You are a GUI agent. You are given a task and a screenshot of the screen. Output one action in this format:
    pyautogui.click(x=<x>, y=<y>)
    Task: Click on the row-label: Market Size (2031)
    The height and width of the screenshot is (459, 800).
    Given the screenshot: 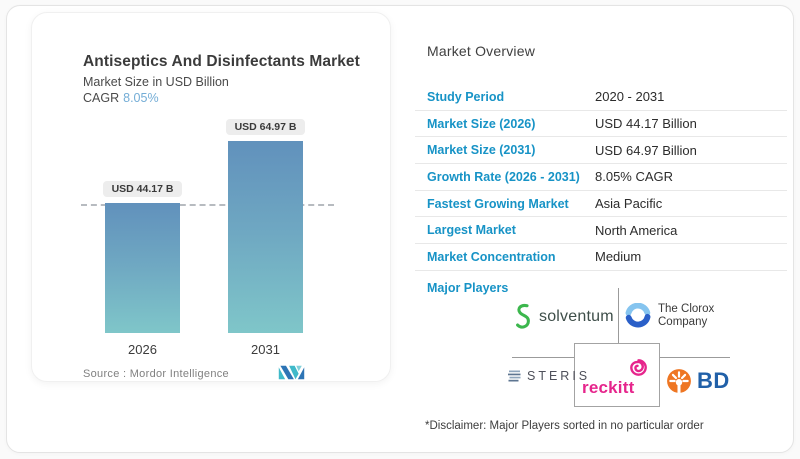 What is the action you would take?
    pyautogui.click(x=481, y=150)
    